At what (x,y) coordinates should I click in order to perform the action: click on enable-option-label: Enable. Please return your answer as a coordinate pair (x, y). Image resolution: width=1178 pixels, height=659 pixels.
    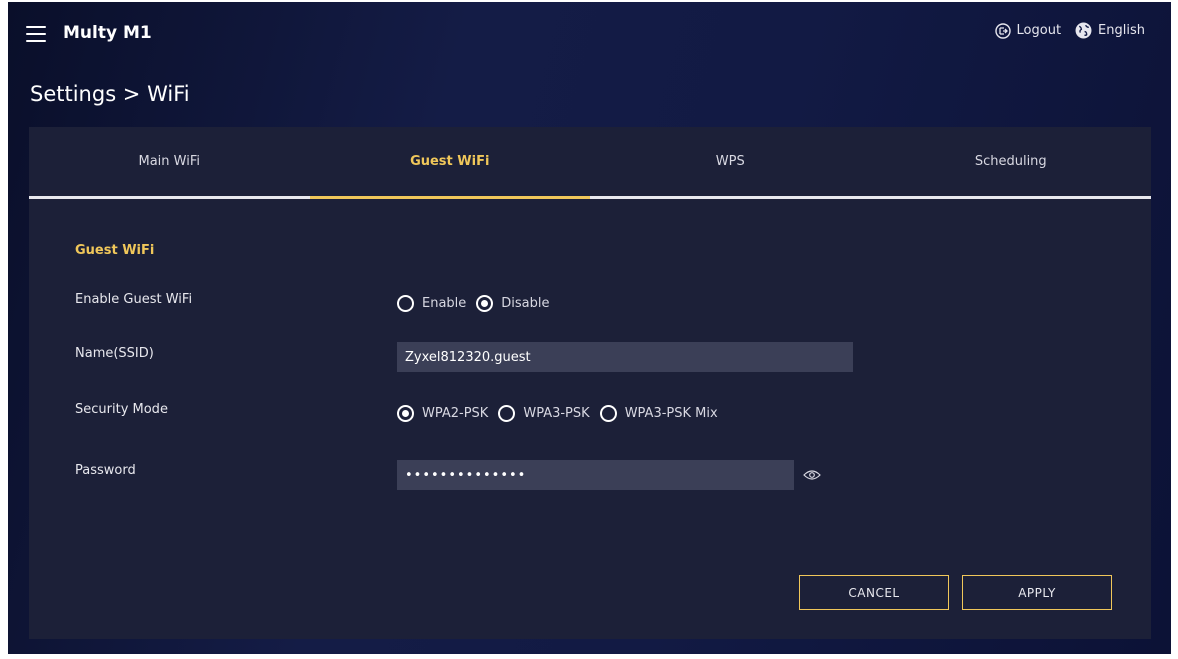
    Looking at the image, I should click on (444, 303).